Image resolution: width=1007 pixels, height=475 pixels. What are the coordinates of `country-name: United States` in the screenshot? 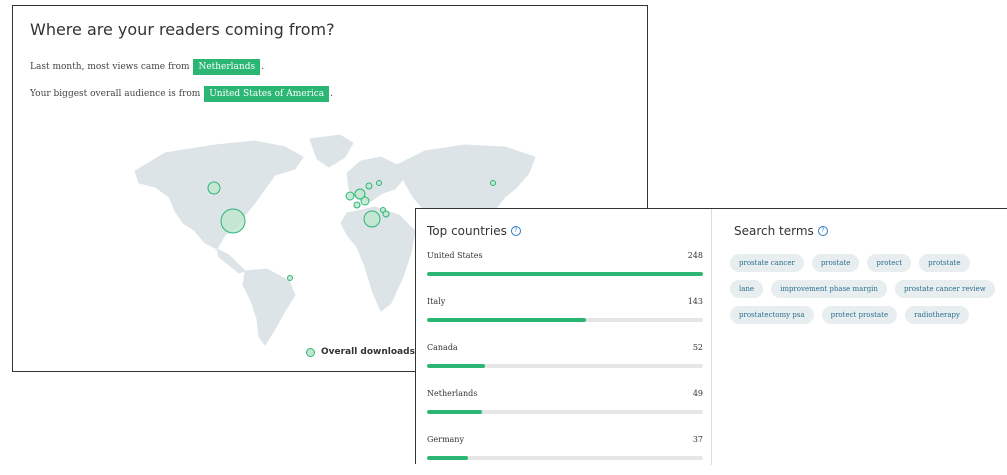 It's located at (455, 255).